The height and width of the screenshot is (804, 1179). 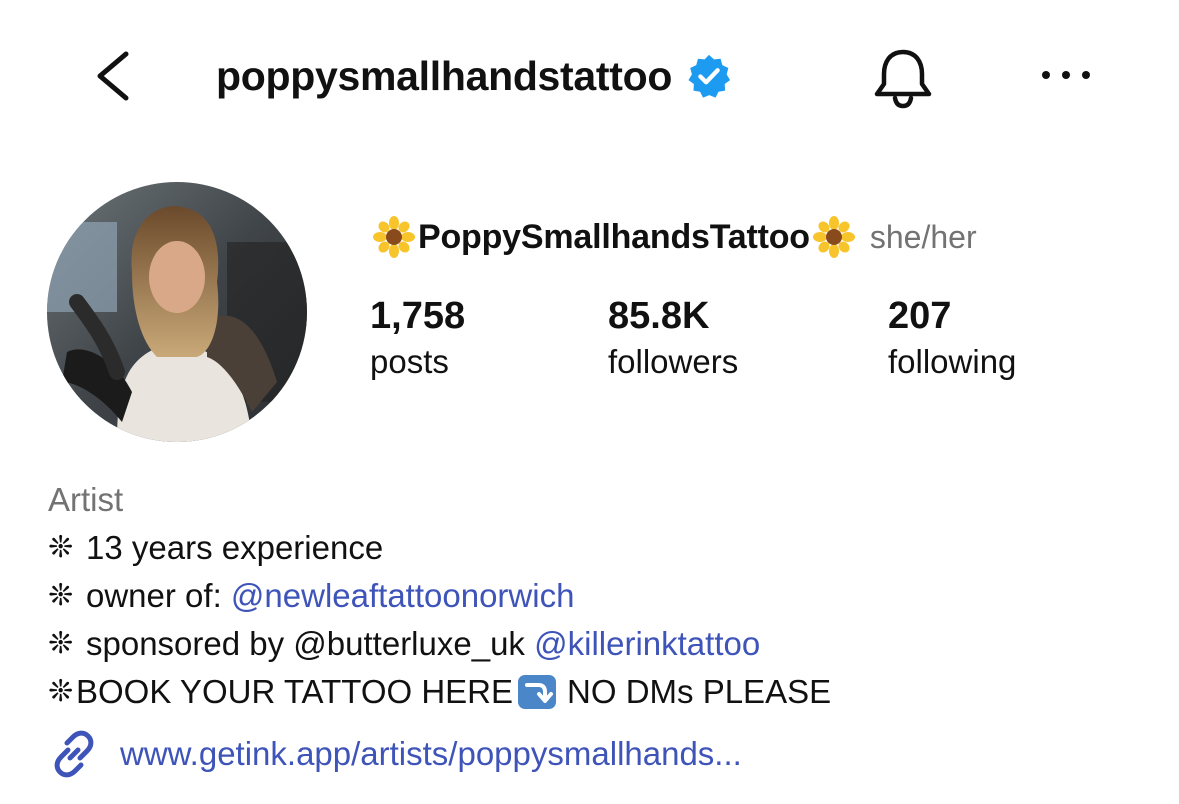 What do you see at coordinates (952, 338) in the screenshot?
I see `stat-following: 207 following` at bounding box center [952, 338].